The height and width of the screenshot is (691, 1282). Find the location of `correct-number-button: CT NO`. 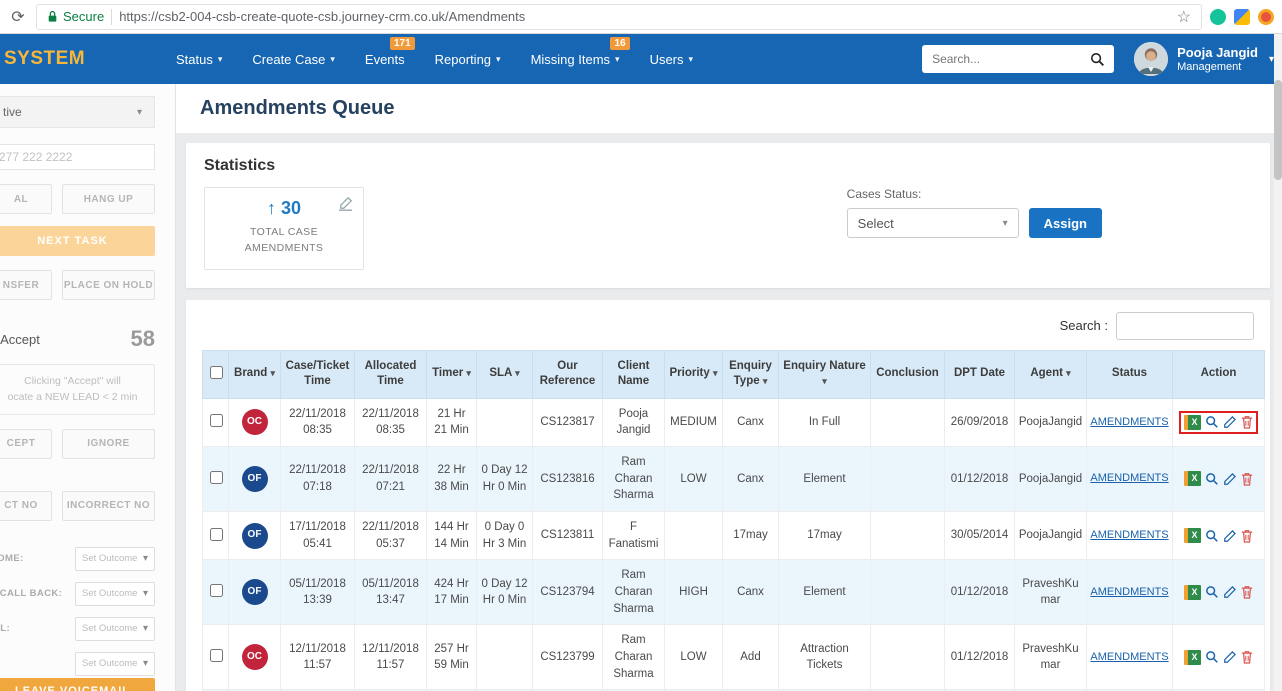

correct-number-button: CT NO is located at coordinates (26, 505).